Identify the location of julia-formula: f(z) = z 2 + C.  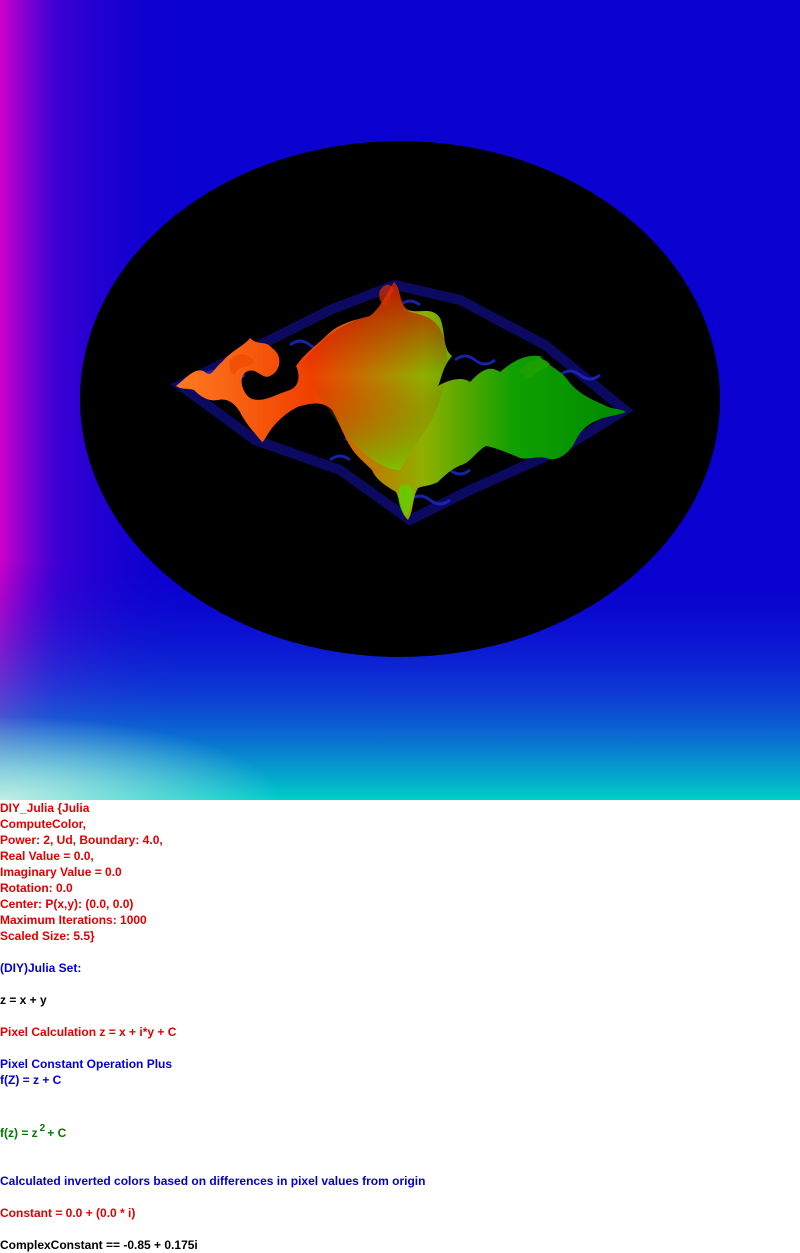
(400, 1132).